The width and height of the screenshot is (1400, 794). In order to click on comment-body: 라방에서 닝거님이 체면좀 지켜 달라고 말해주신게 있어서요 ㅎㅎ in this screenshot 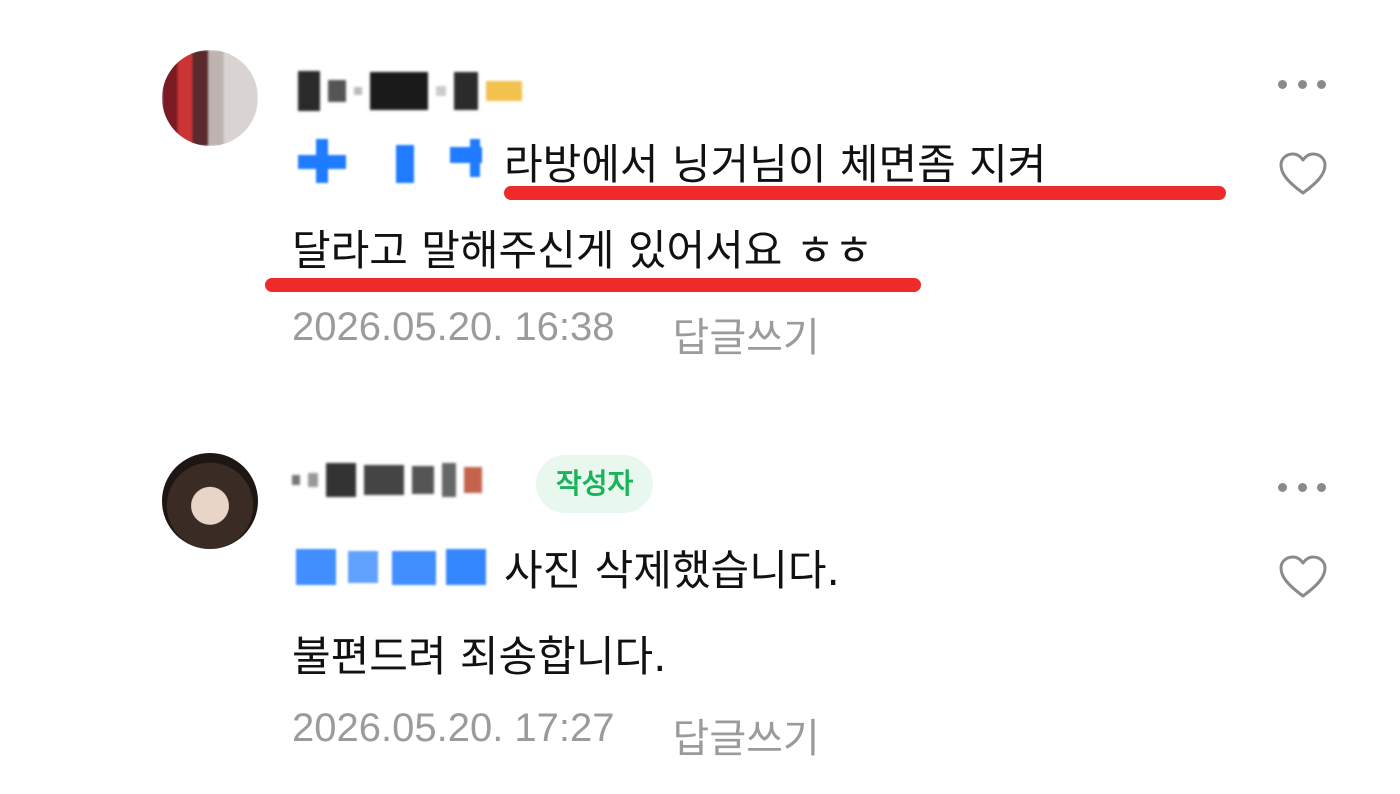, I will do `click(772, 208)`.